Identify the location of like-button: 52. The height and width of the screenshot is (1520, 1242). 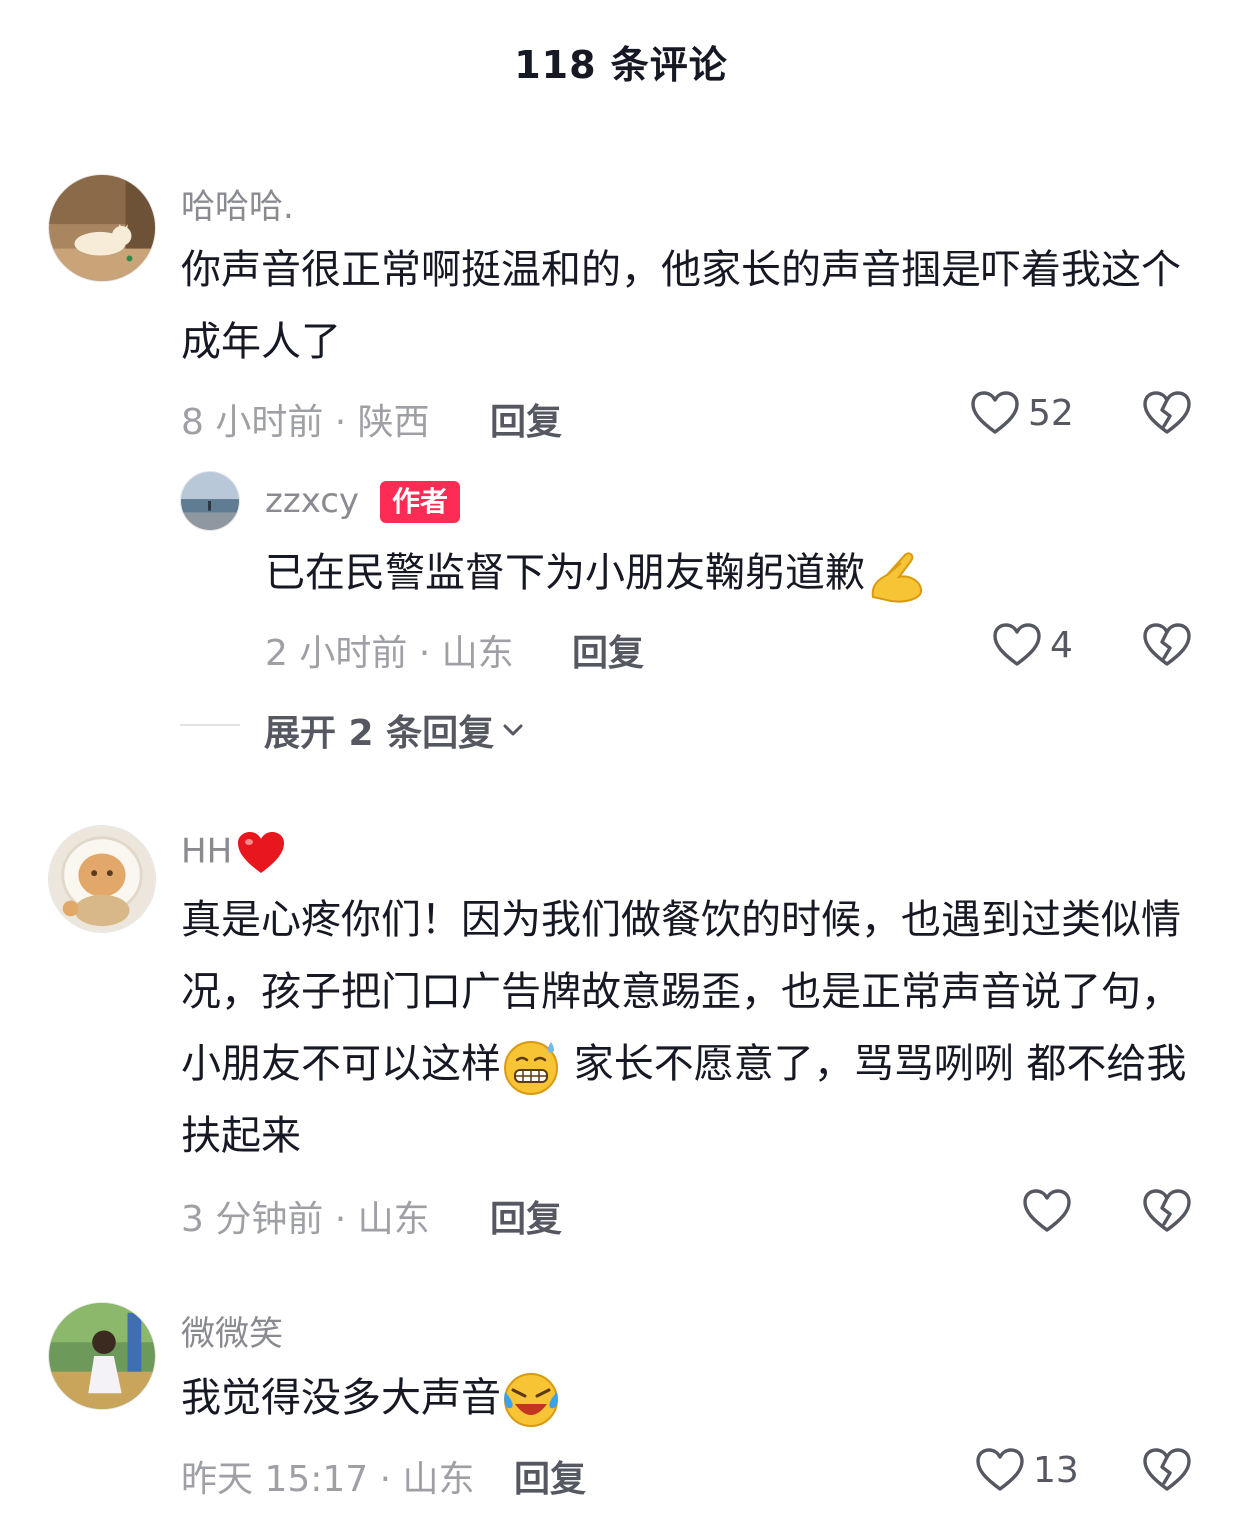
(1022, 413).